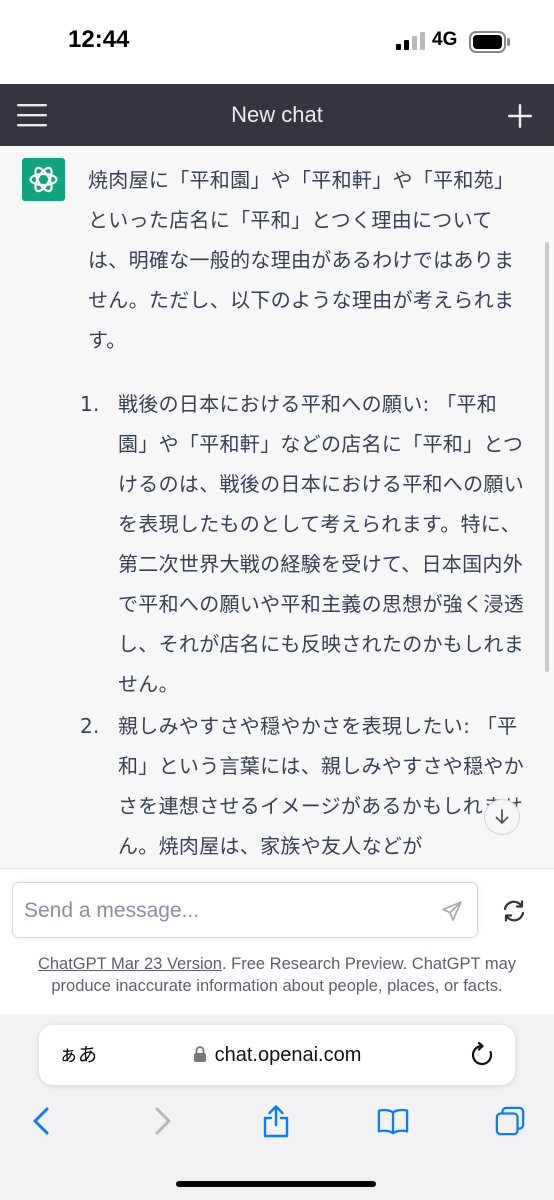 The image size is (554, 1200). I want to click on bookmarks-icon, so click(393, 1121).